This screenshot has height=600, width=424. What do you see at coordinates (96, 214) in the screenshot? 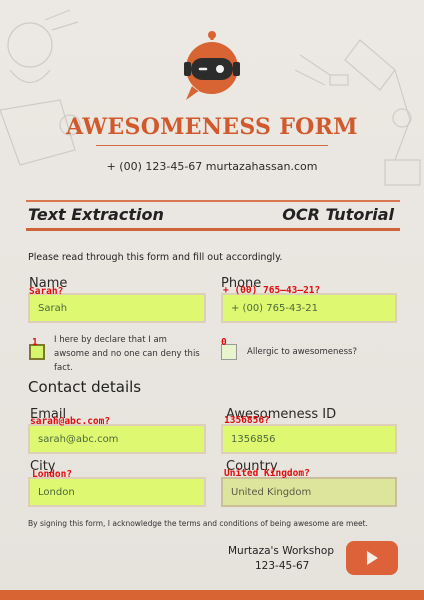
I see `subhead-text-extraction: Text Extraction` at bounding box center [96, 214].